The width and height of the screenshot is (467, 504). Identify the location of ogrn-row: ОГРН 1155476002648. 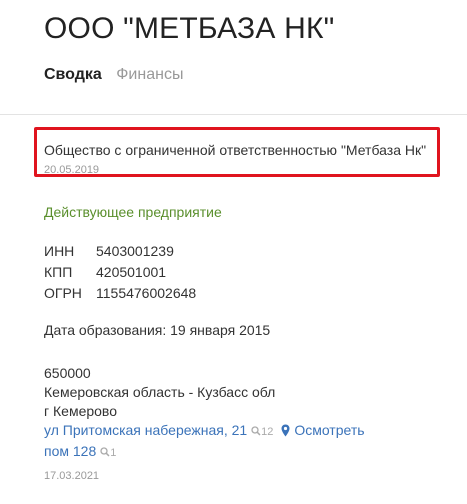
(120, 293).